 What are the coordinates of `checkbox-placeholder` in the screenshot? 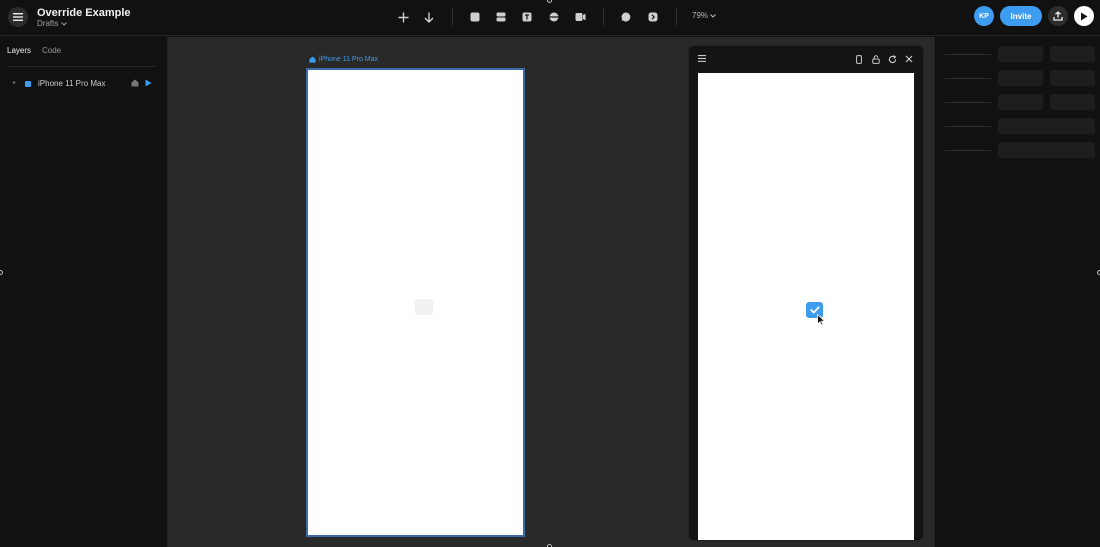 It's located at (424, 307).